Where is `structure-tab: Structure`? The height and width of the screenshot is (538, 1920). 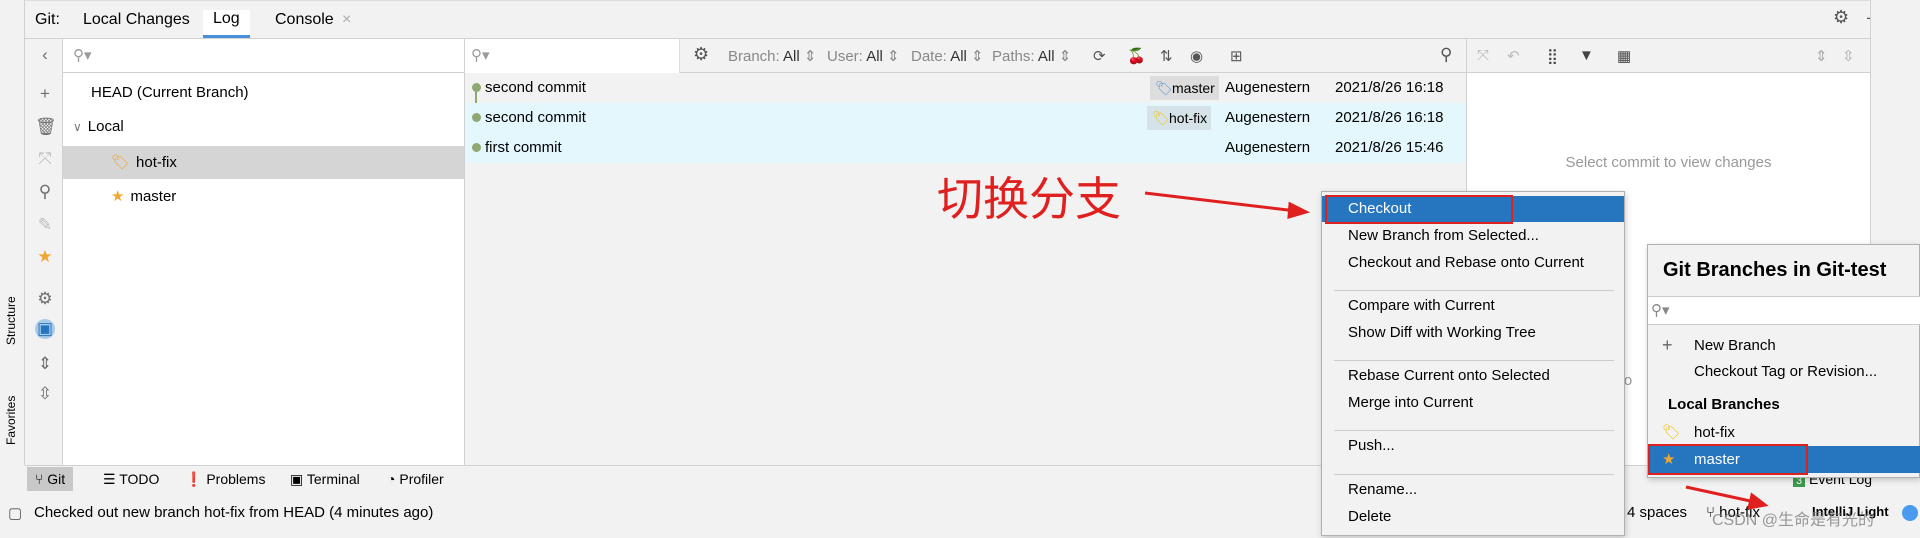
structure-tab: Structure is located at coordinates (11, 320).